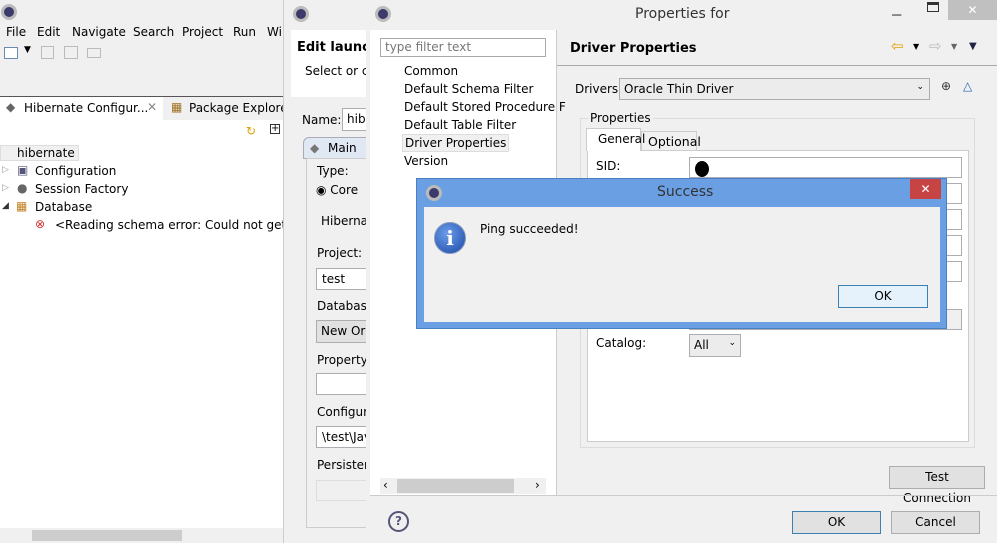 The width and height of the screenshot is (997, 543). I want to click on hibernate-icon: ◆, so click(11, 107).